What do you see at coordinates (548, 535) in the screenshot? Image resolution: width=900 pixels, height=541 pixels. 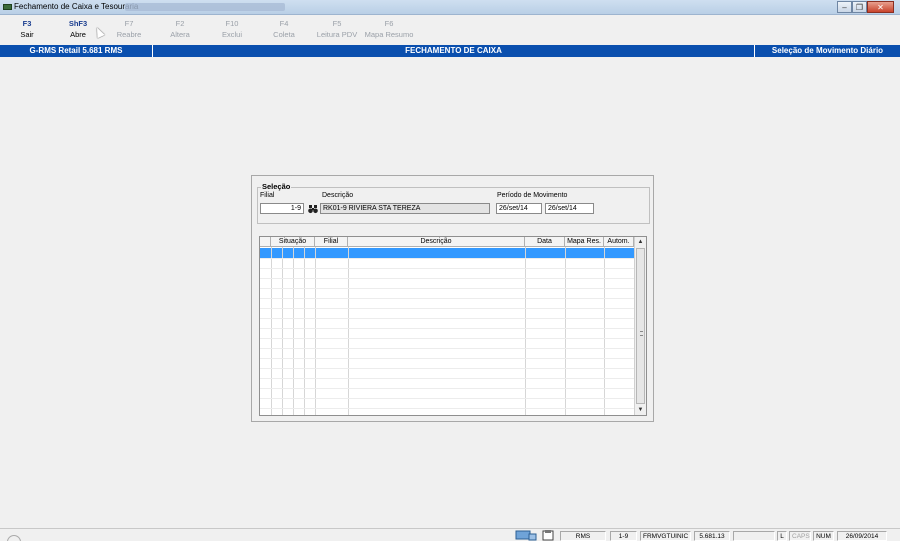 I see `clipboard-icon` at bounding box center [548, 535].